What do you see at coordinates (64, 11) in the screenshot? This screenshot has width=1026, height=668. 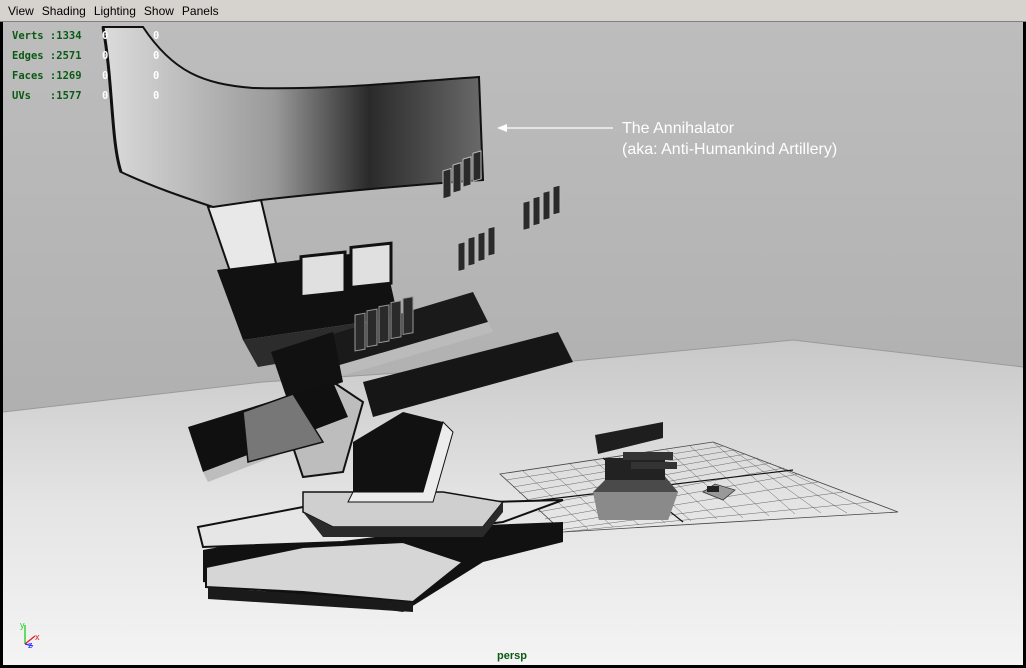 I see `menu-shading: Shading` at bounding box center [64, 11].